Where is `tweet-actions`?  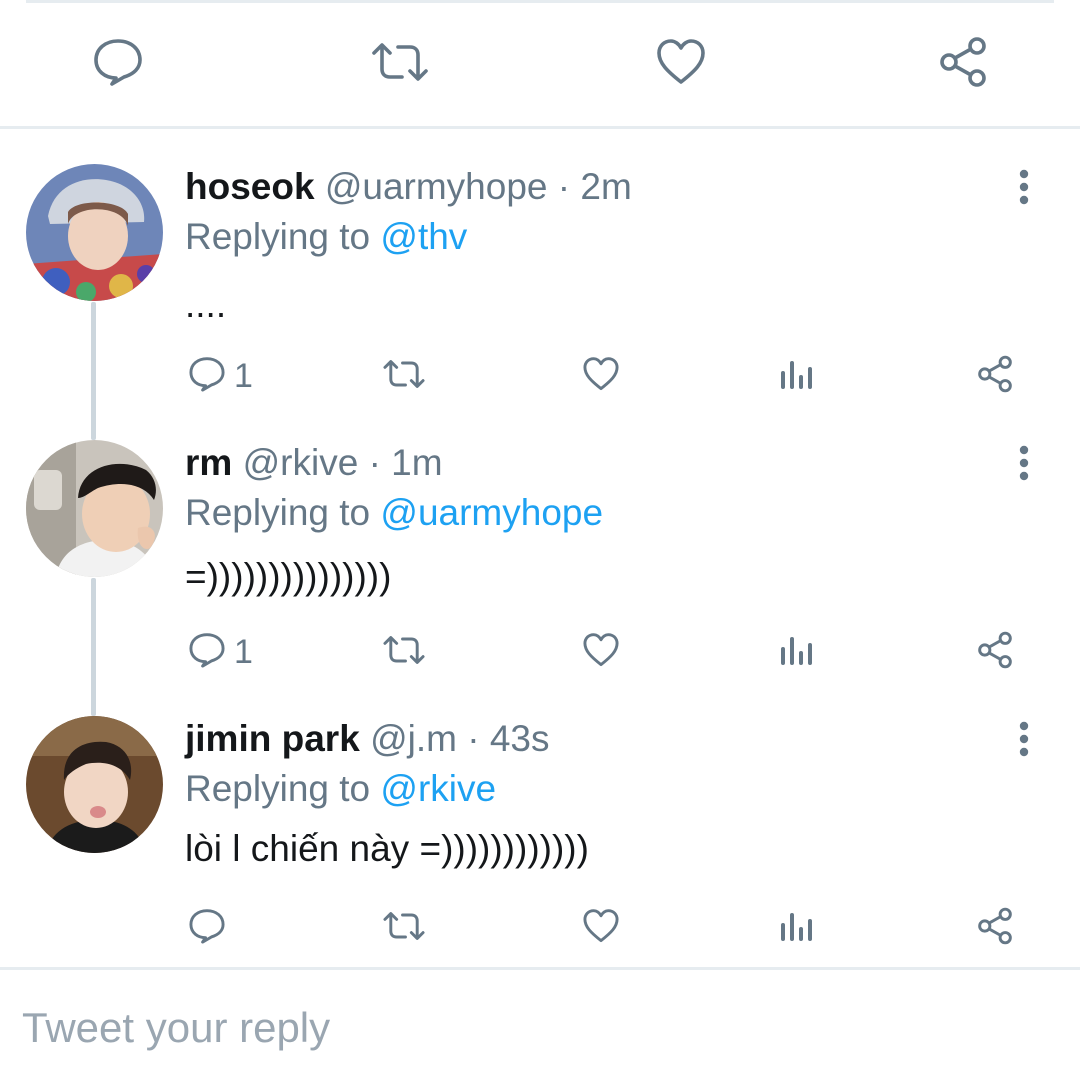
tweet-actions is located at coordinates (540, 928).